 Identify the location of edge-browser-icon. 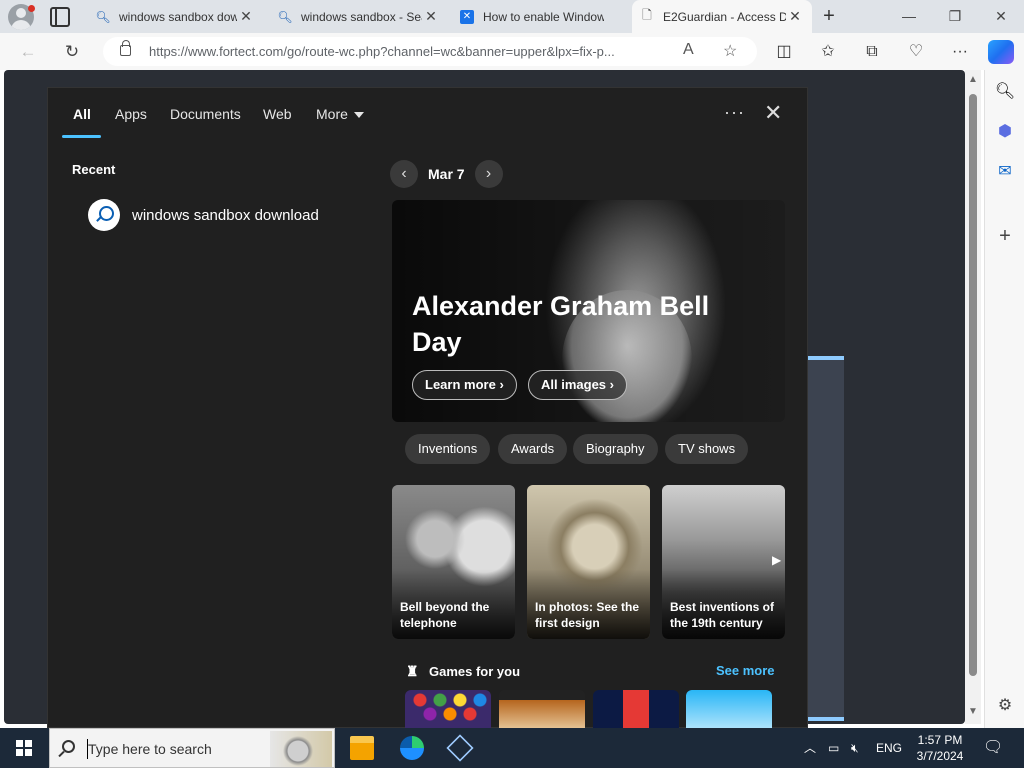
(412, 748).